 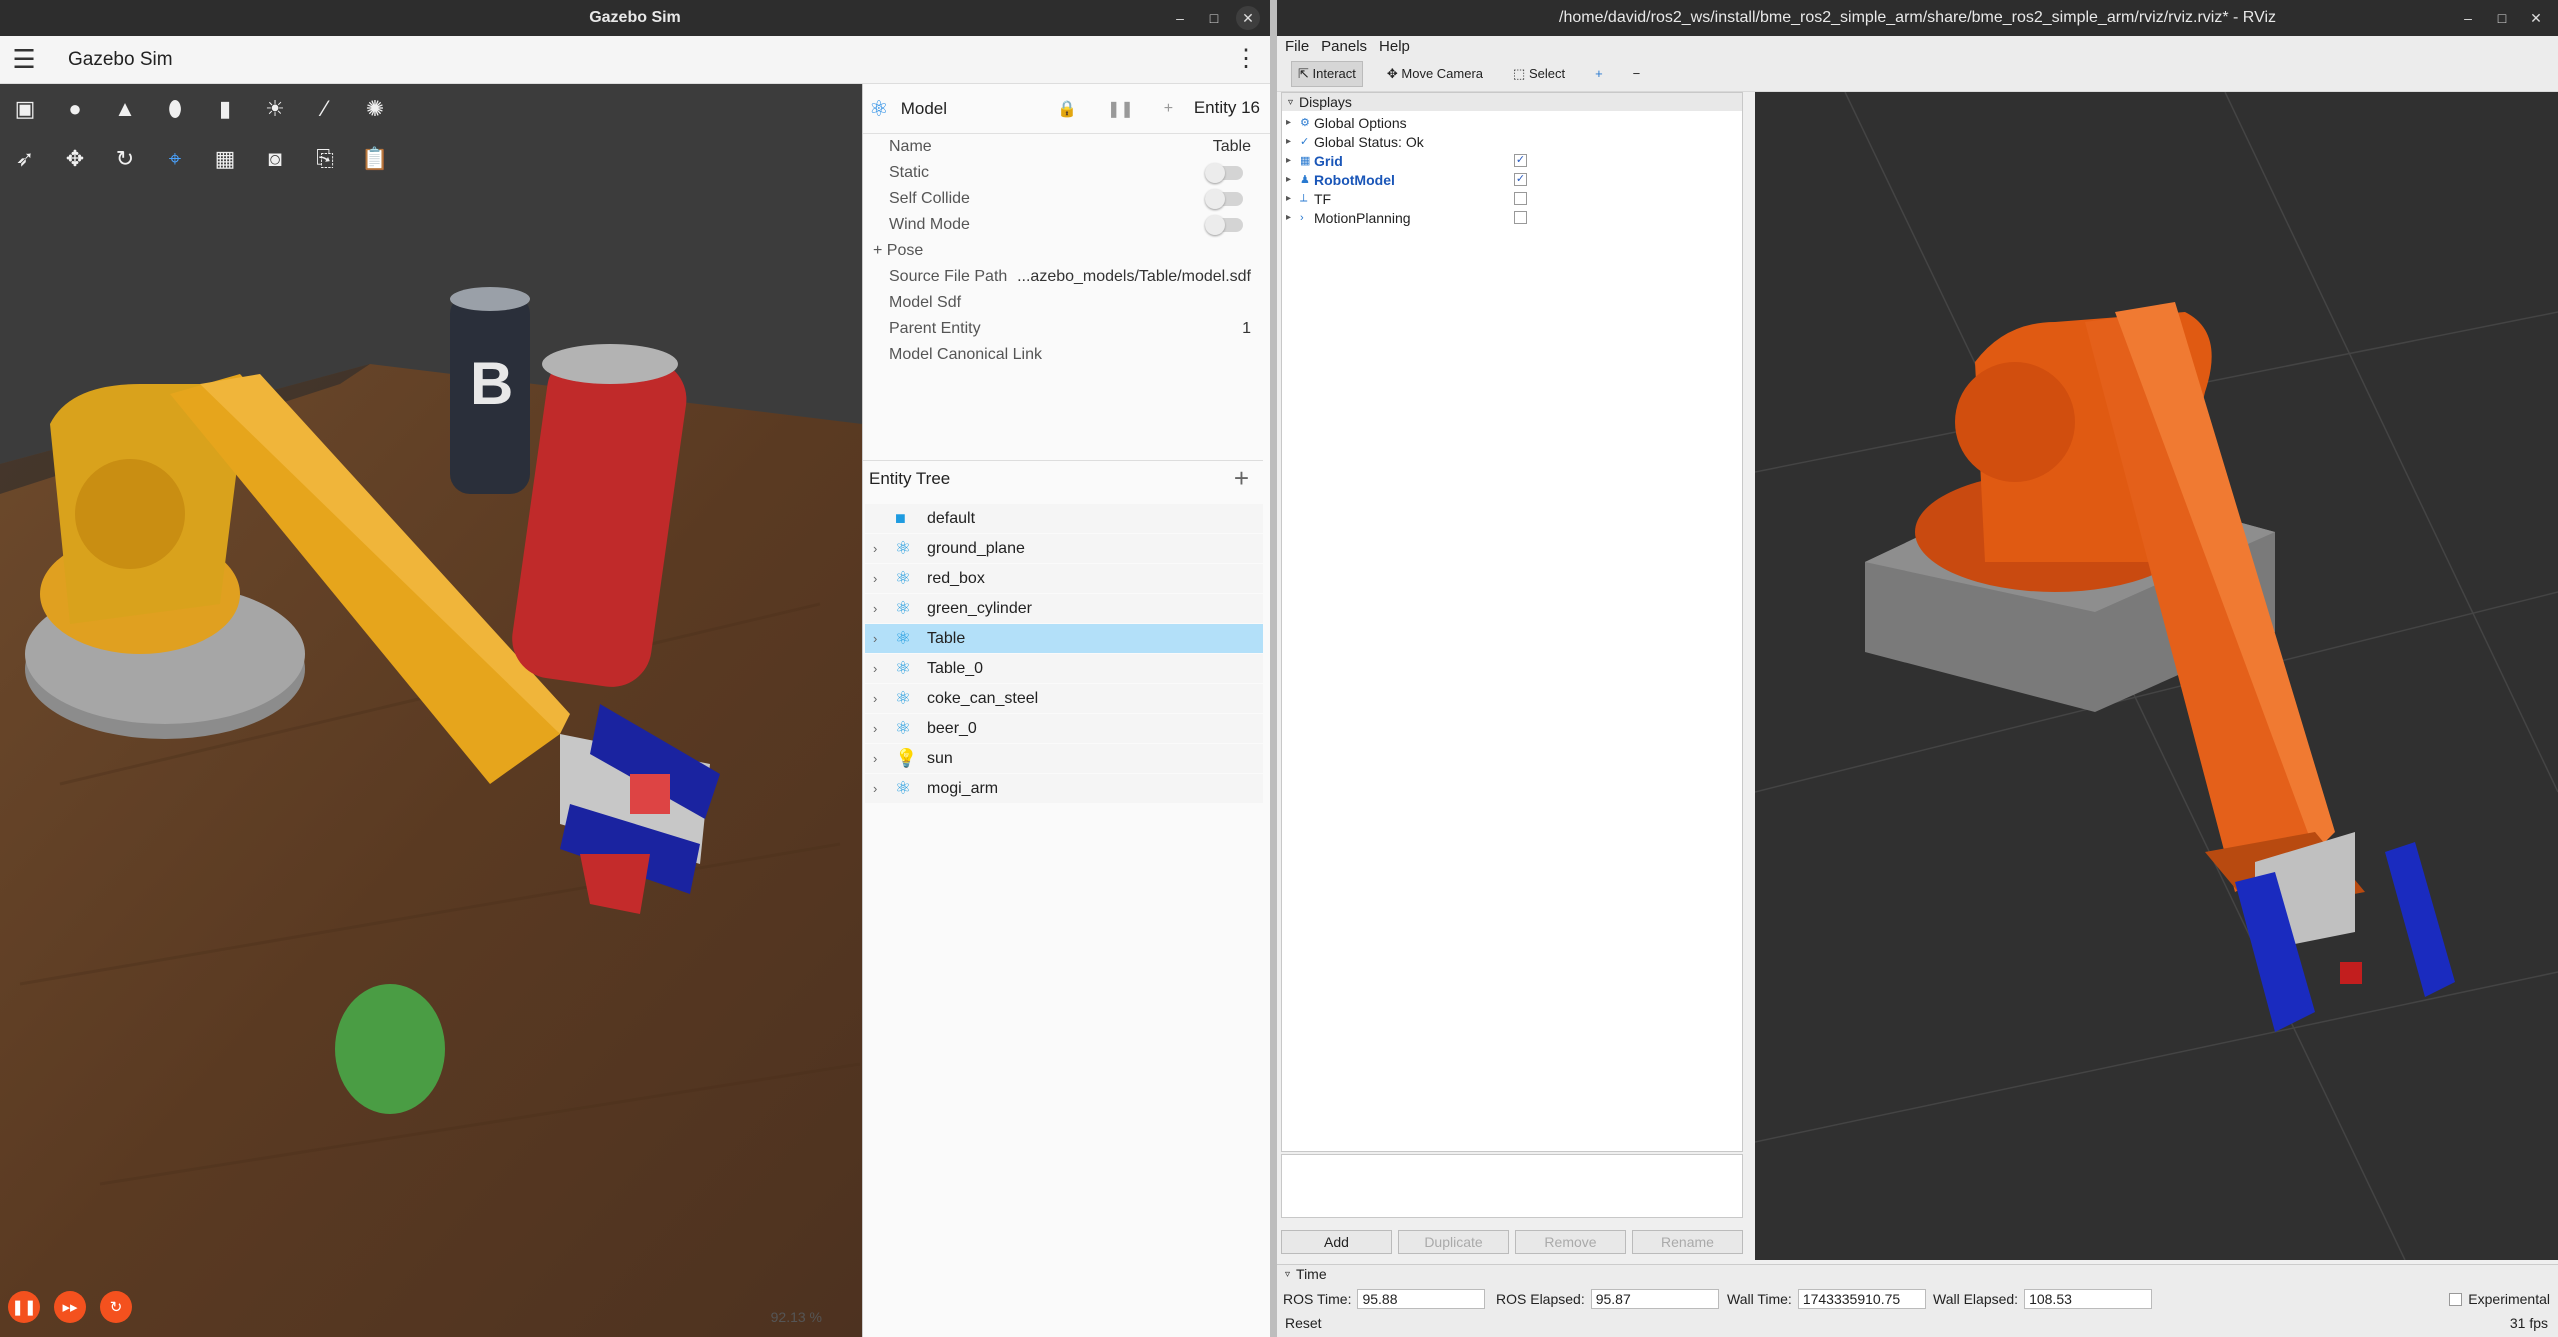 I want to click on fps-counter: 31 fps, so click(x=2528, y=1323).